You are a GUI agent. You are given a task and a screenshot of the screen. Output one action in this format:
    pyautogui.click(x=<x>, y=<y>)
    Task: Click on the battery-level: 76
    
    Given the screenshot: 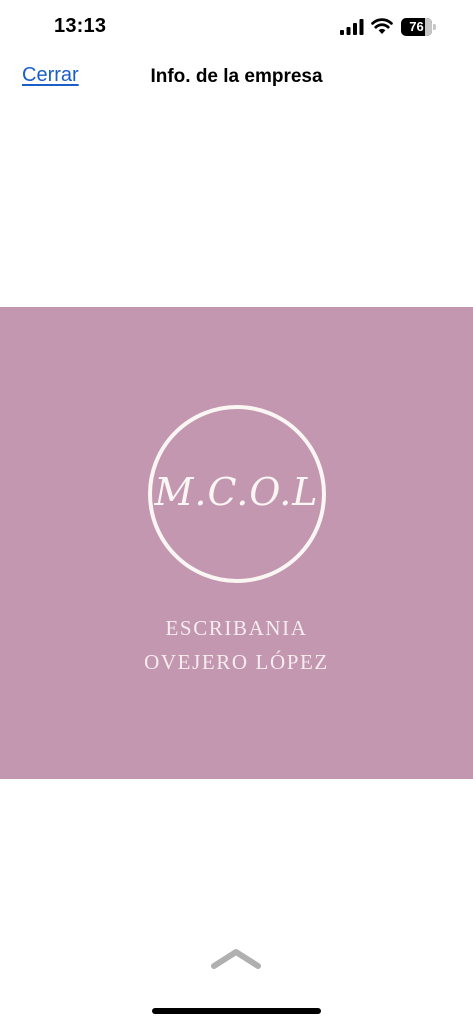 What is the action you would take?
    pyautogui.click(x=416, y=26)
    